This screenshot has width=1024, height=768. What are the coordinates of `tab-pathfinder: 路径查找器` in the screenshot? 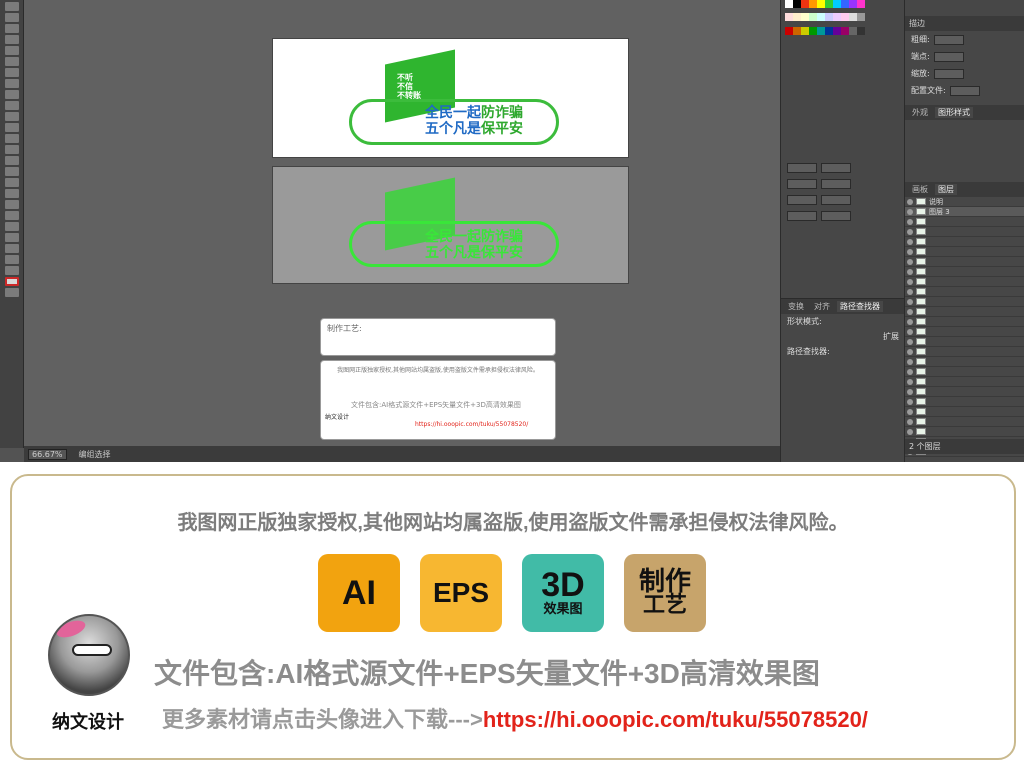 It's located at (860, 306).